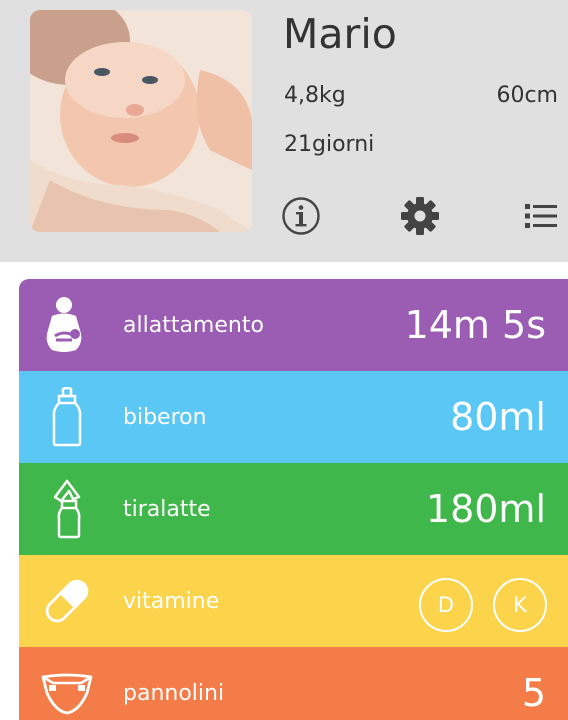  I want to click on activity-value: 14m 5s, so click(475, 325).